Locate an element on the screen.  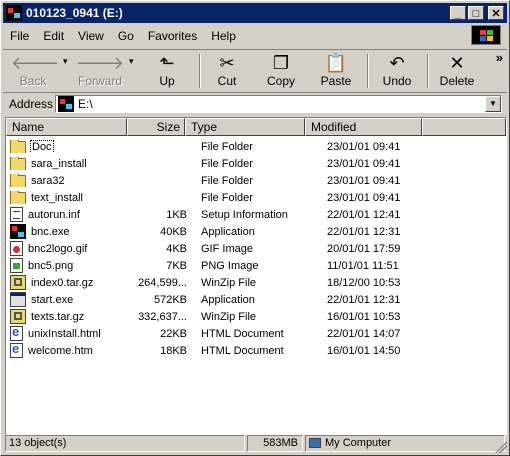
file-row: start.exe 572KB Application 22/01/01 12:31 is located at coordinates (256, 299).